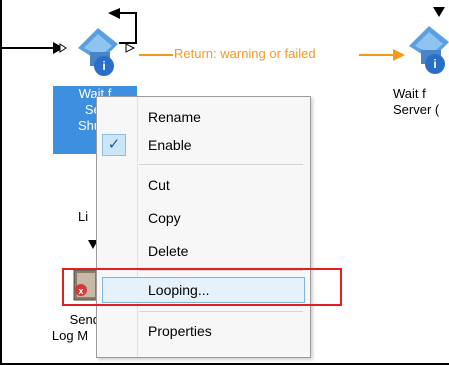  Describe the element at coordinates (203, 185) in the screenshot. I see `menu-item-cut: Cut` at that location.